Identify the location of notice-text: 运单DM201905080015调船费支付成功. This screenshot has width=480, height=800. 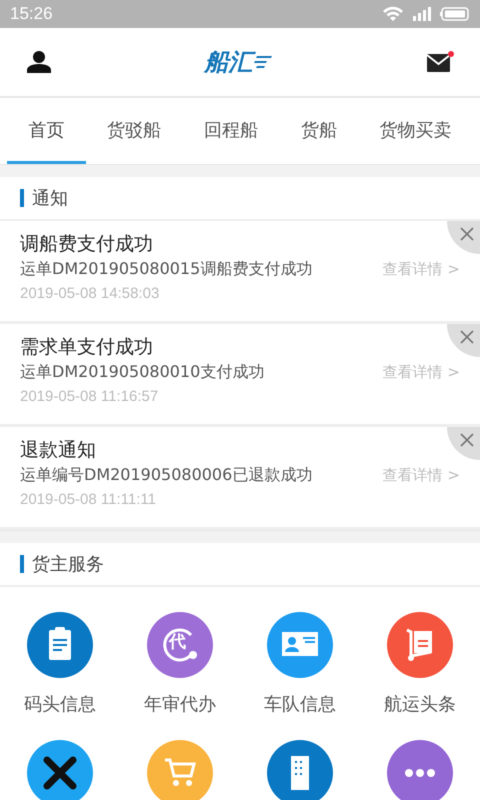
(166, 269).